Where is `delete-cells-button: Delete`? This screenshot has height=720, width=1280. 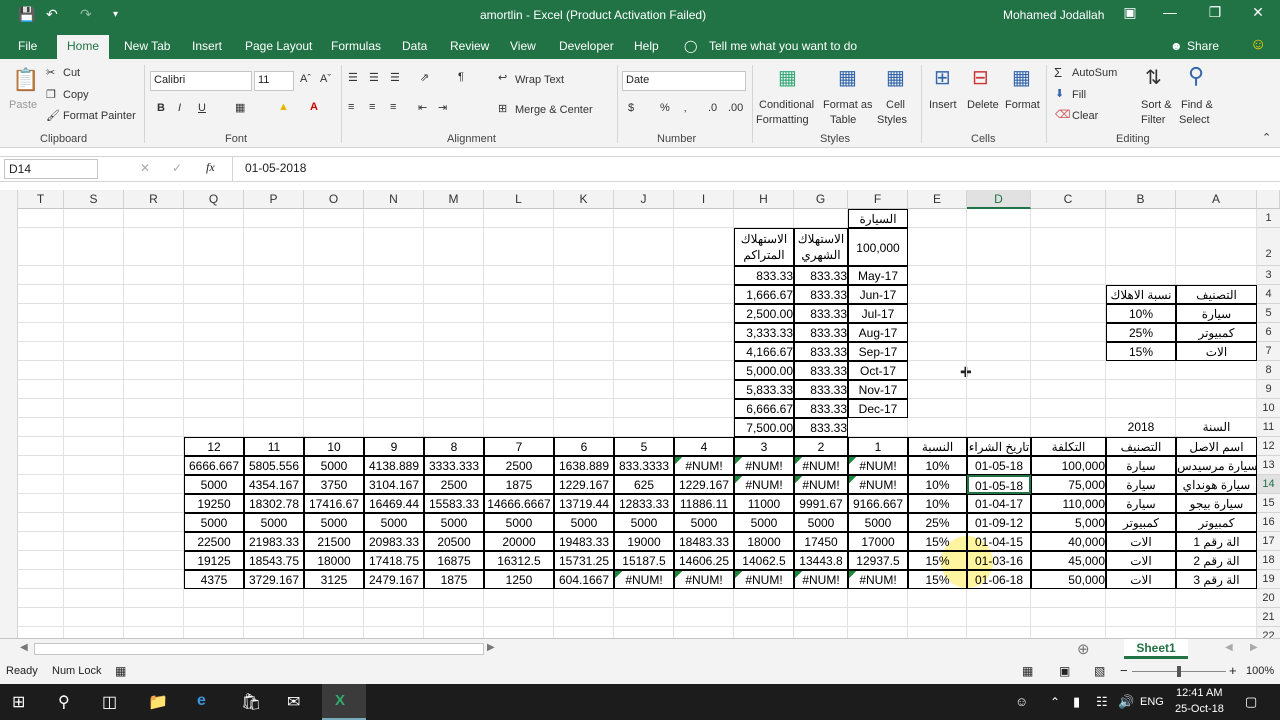
delete-cells-button: Delete is located at coordinates (983, 105).